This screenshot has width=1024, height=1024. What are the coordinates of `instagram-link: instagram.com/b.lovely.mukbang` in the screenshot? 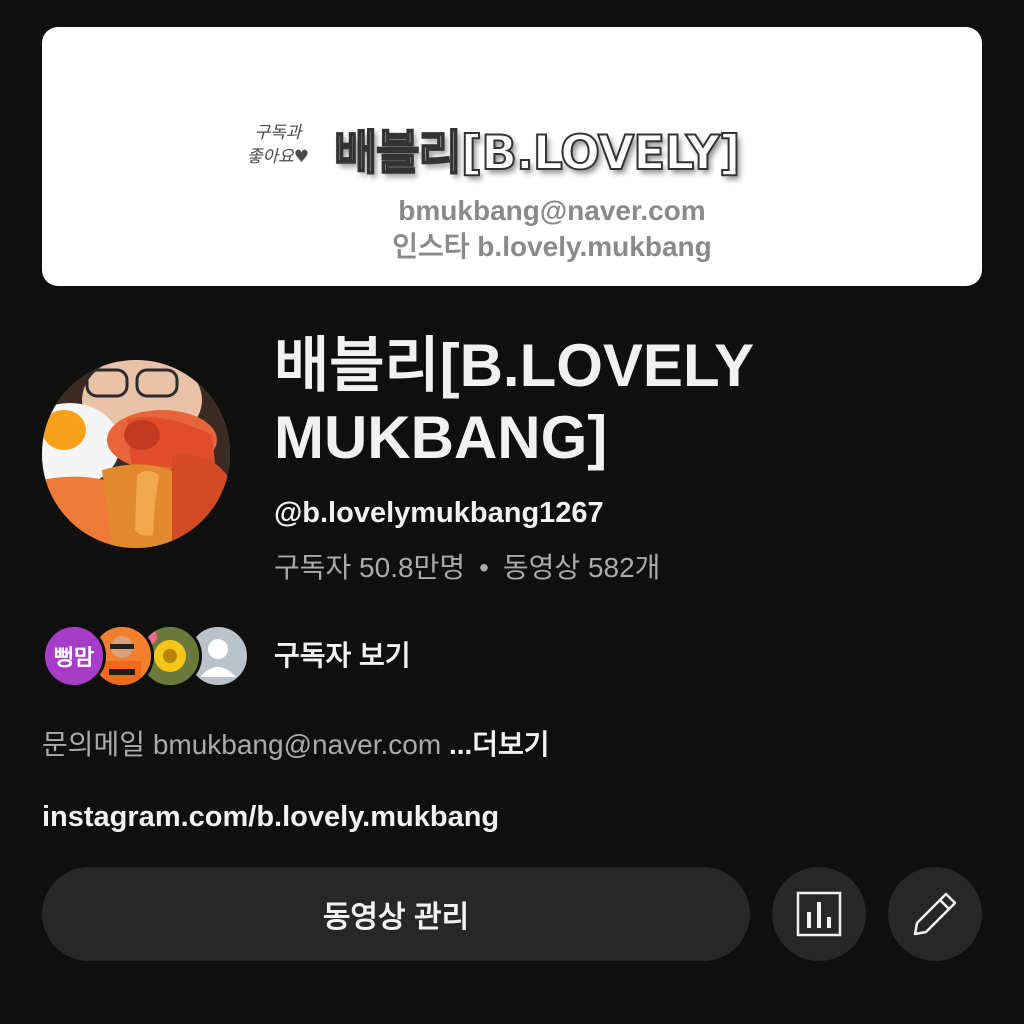 It's located at (270, 817).